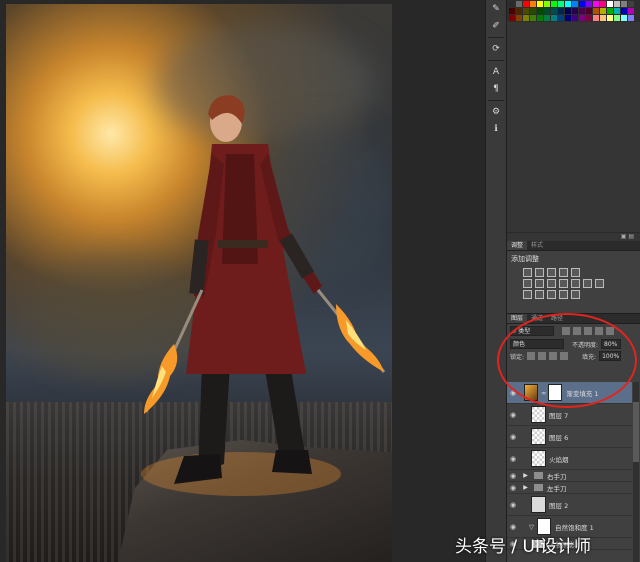 The height and width of the screenshot is (562, 640). I want to click on color-balance-icon, so click(551, 283).